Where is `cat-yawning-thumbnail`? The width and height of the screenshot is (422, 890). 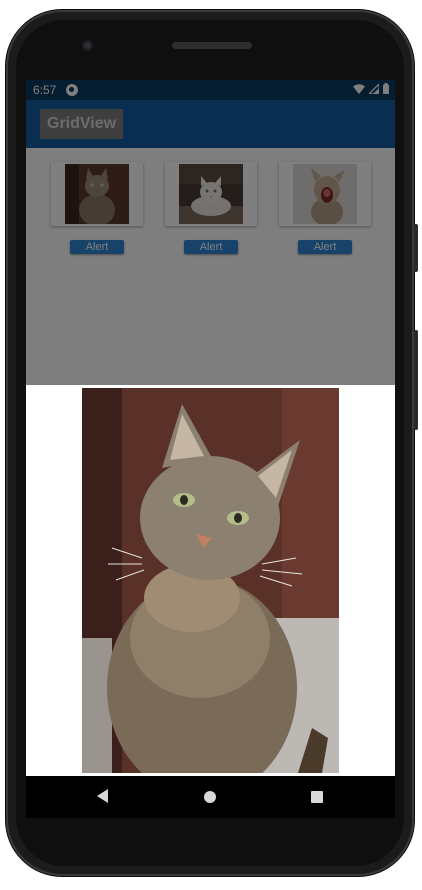 cat-yawning-thumbnail is located at coordinates (325, 194).